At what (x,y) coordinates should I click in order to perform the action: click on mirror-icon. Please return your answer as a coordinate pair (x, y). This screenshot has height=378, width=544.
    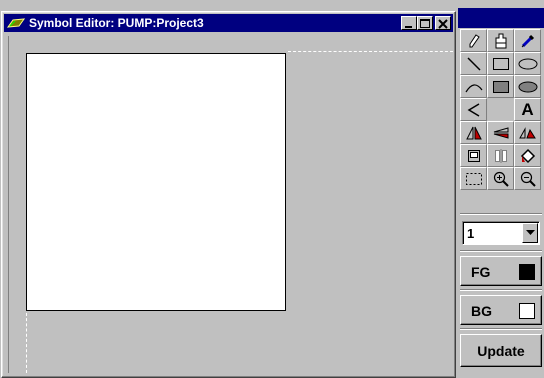
    Looking at the image, I should click on (500, 155).